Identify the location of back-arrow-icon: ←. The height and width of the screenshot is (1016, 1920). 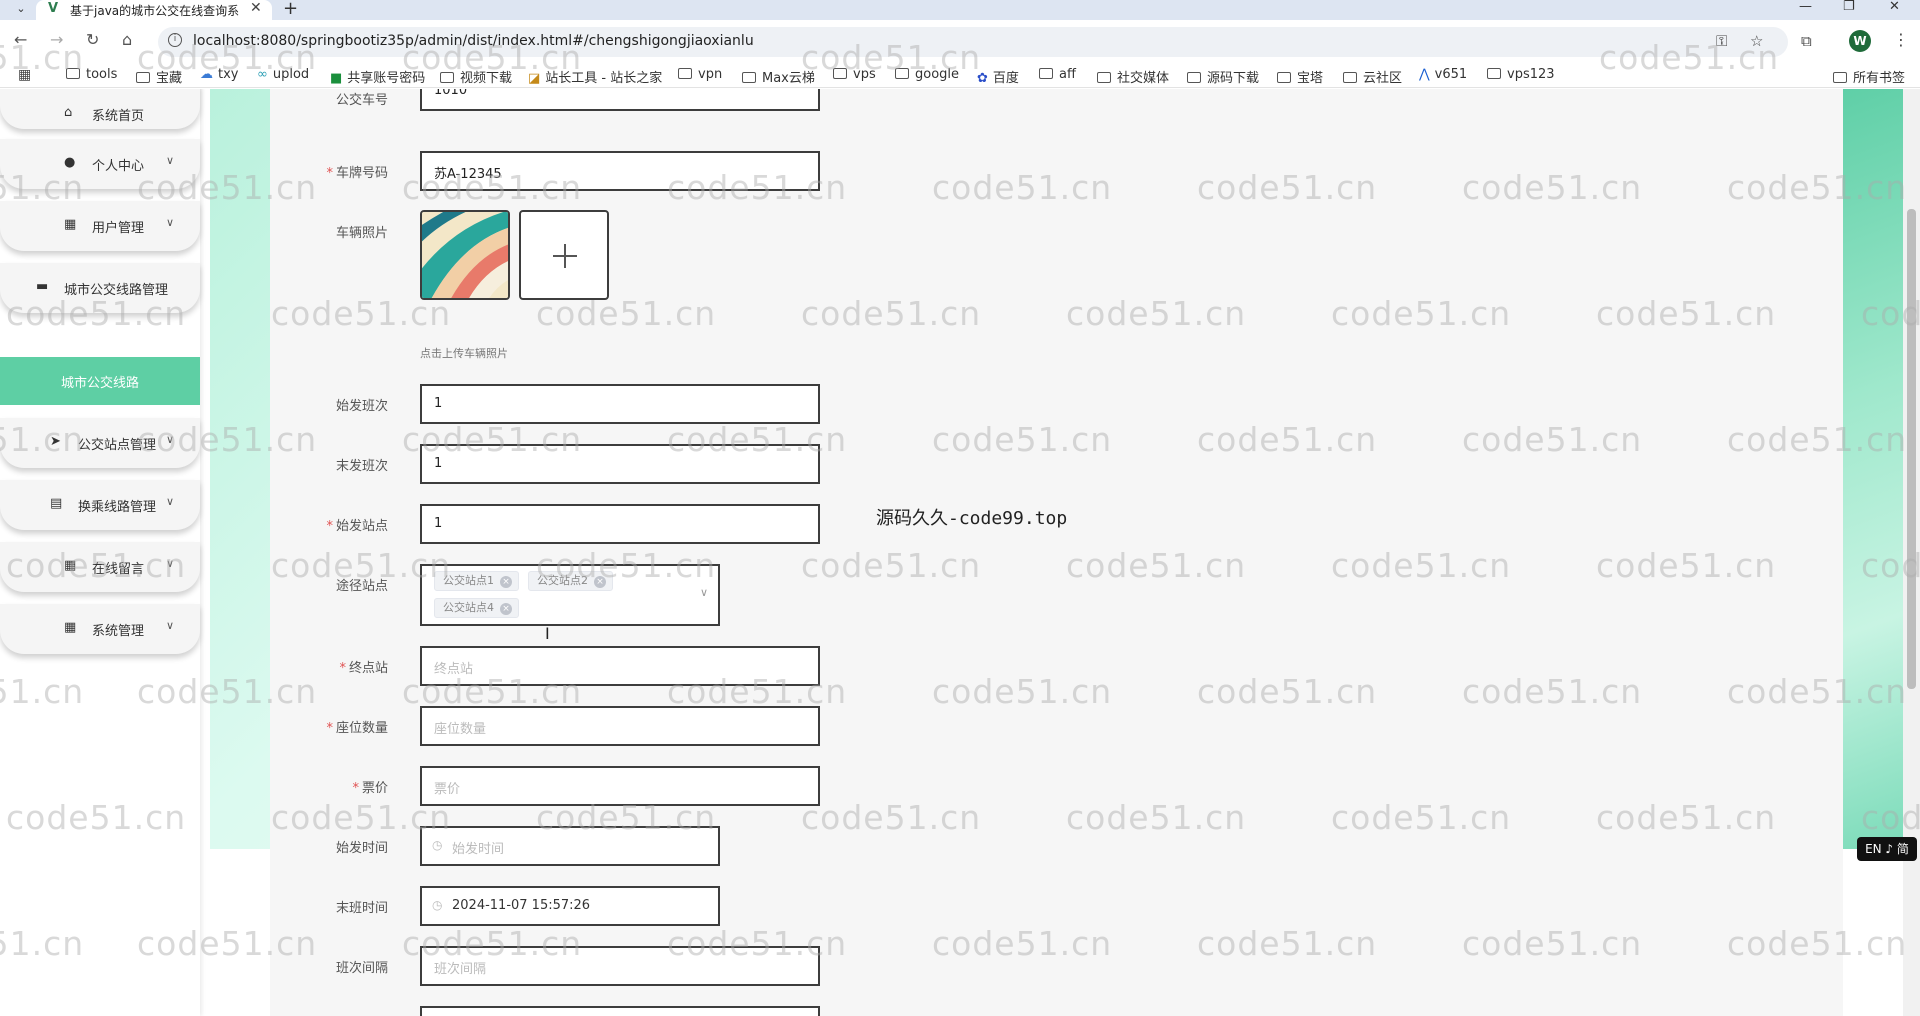
(20, 39).